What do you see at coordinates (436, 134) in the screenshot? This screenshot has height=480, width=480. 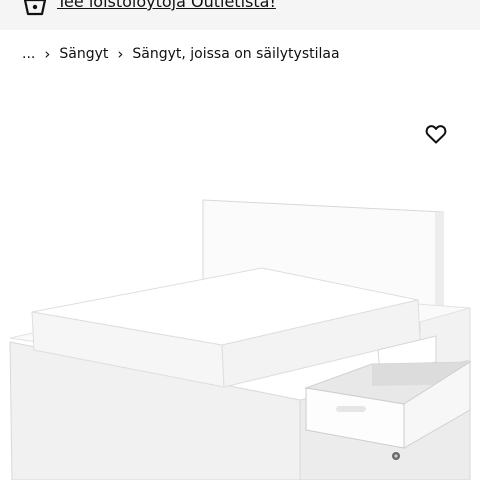 I see `heart-outline-icon` at bounding box center [436, 134].